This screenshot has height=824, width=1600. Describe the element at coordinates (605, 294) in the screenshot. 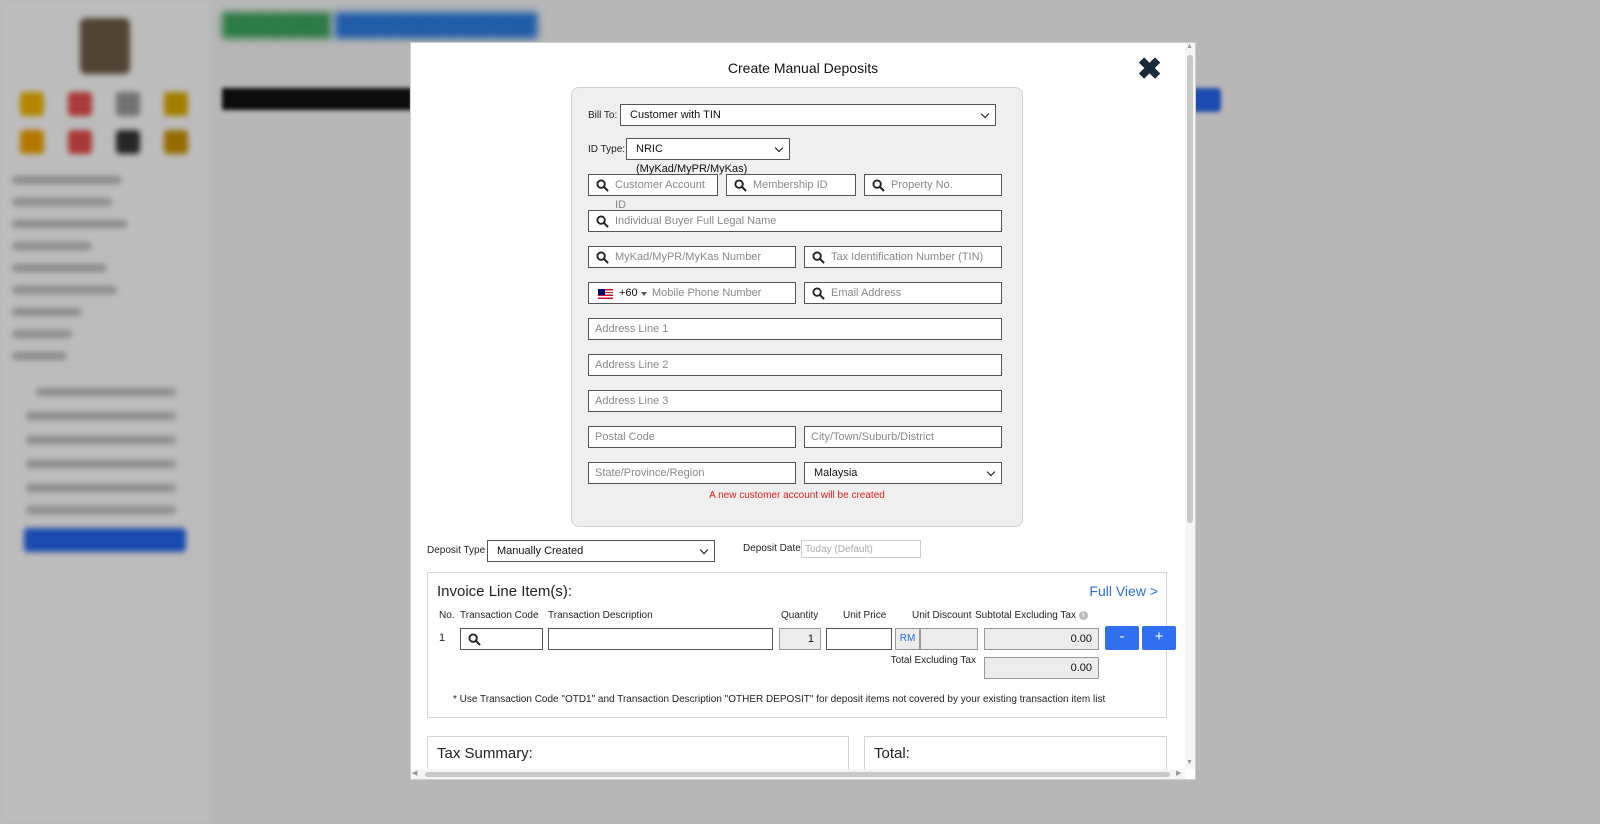

I see `malaysia-flag-icon` at that location.